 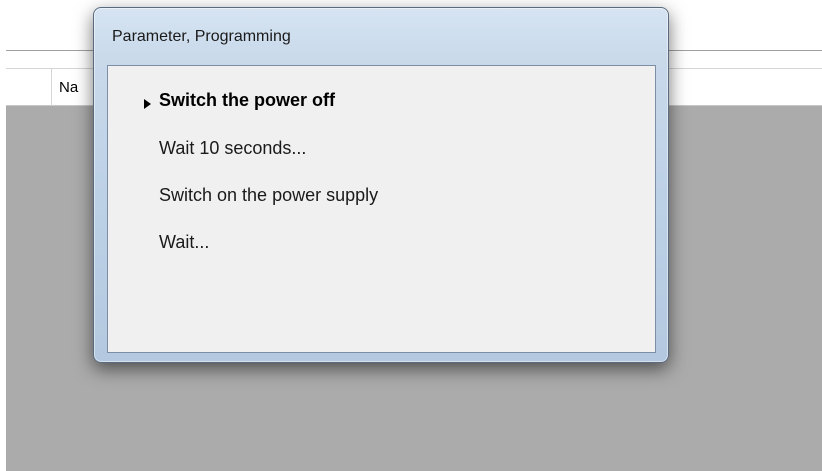 I want to click on triangle-right-icon, so click(x=147, y=104).